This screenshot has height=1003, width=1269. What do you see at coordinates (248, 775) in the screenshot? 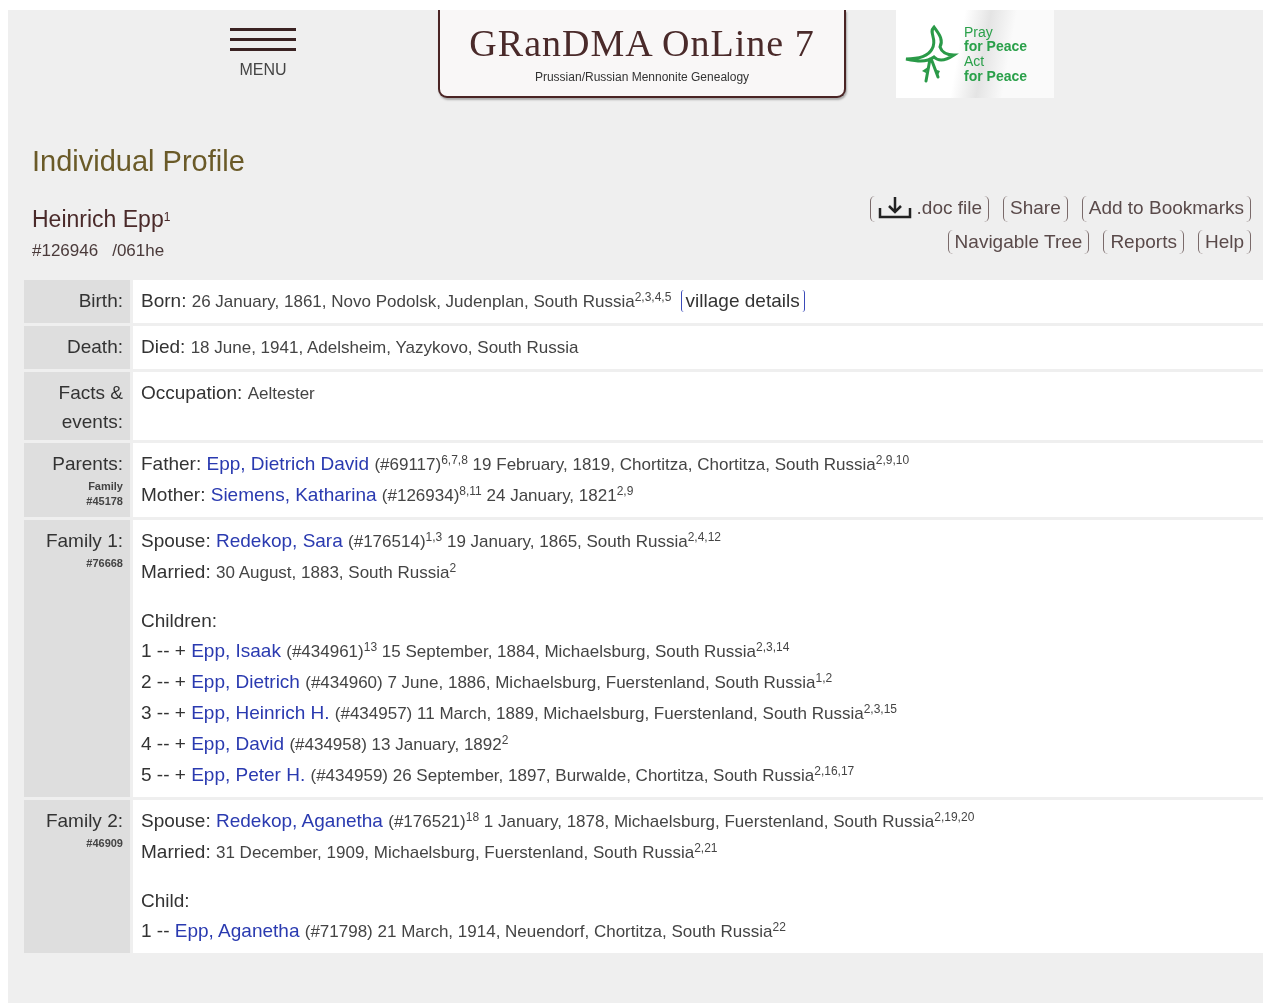
I see `person-link: Epp, Peter H.` at bounding box center [248, 775].